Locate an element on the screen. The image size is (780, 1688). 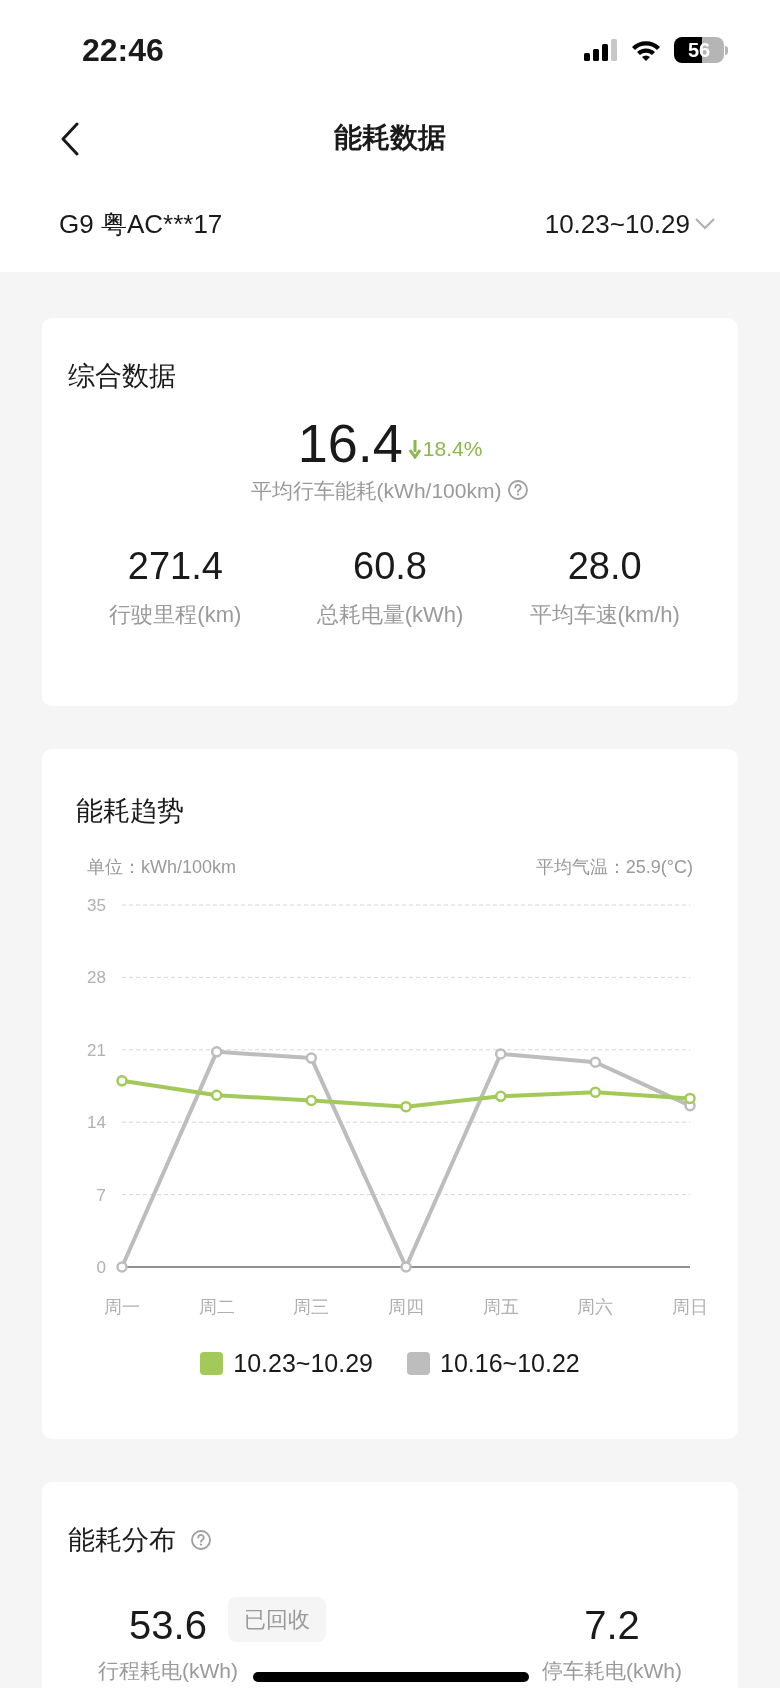
parking-consumption-label: 停车耗电(kWh) is located at coordinates (612, 1670).